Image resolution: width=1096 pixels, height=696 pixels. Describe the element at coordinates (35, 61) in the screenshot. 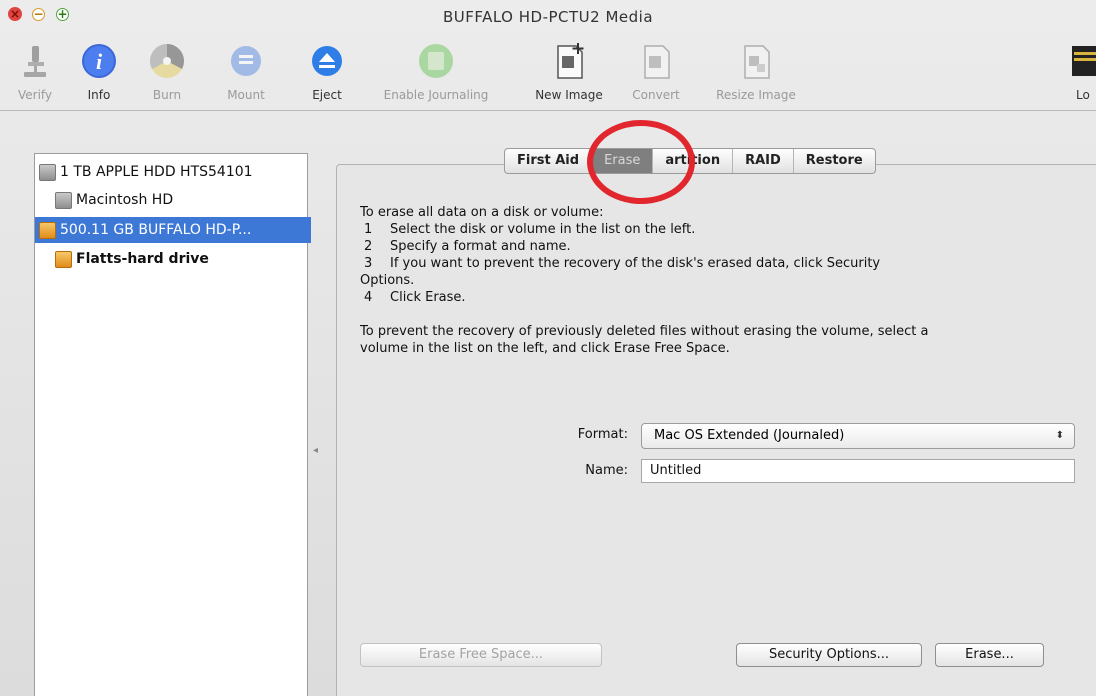

I see `microscope-icon` at that location.